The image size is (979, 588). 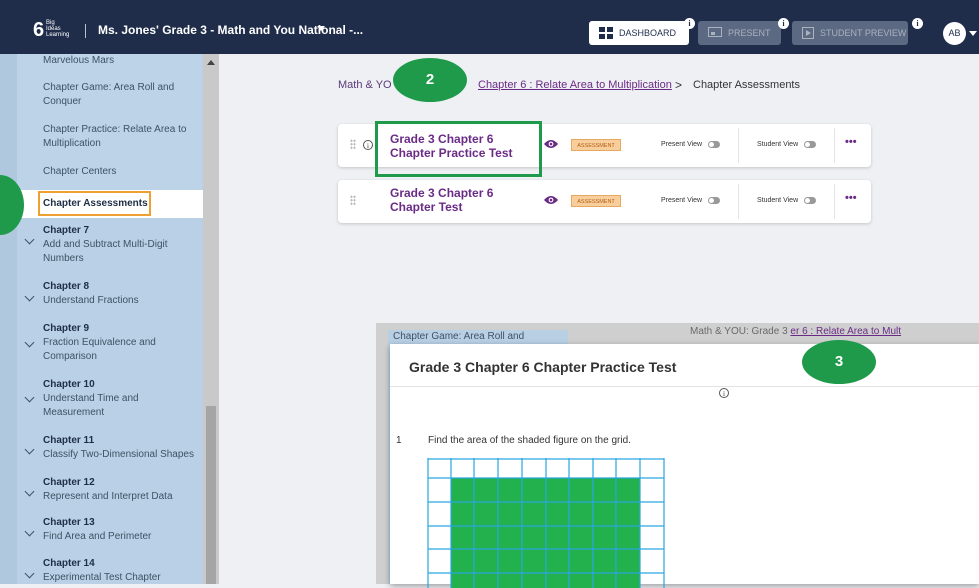 What do you see at coordinates (746, 85) in the screenshot?
I see `breadcrumb-current: Chapter Assessments` at bounding box center [746, 85].